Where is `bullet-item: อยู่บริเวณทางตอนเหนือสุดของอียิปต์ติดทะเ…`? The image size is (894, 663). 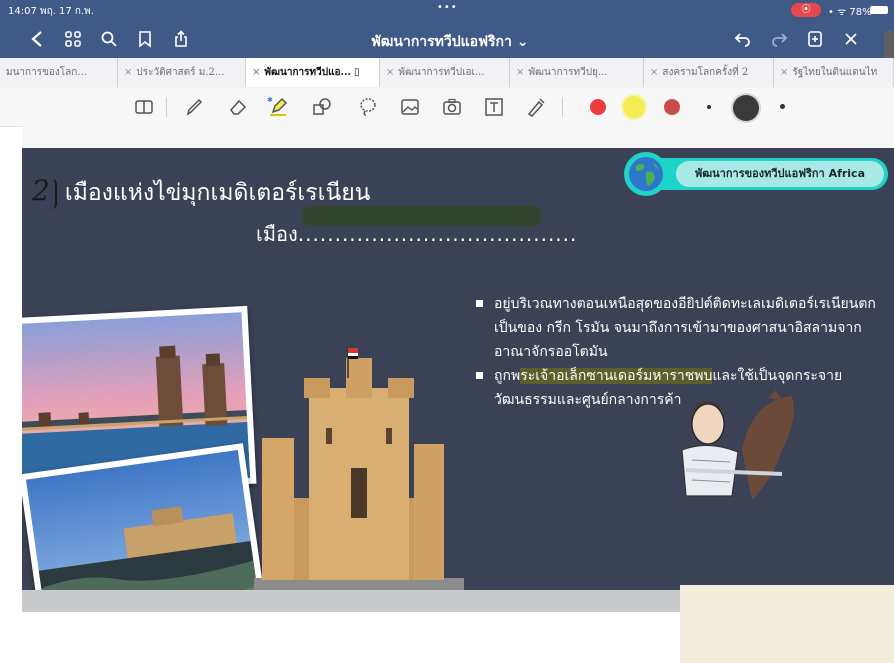
bullet-item: อยู่บริเวณทางตอนเหนือสุดของอียิปต์ติดทะเ… is located at coordinates (681, 328).